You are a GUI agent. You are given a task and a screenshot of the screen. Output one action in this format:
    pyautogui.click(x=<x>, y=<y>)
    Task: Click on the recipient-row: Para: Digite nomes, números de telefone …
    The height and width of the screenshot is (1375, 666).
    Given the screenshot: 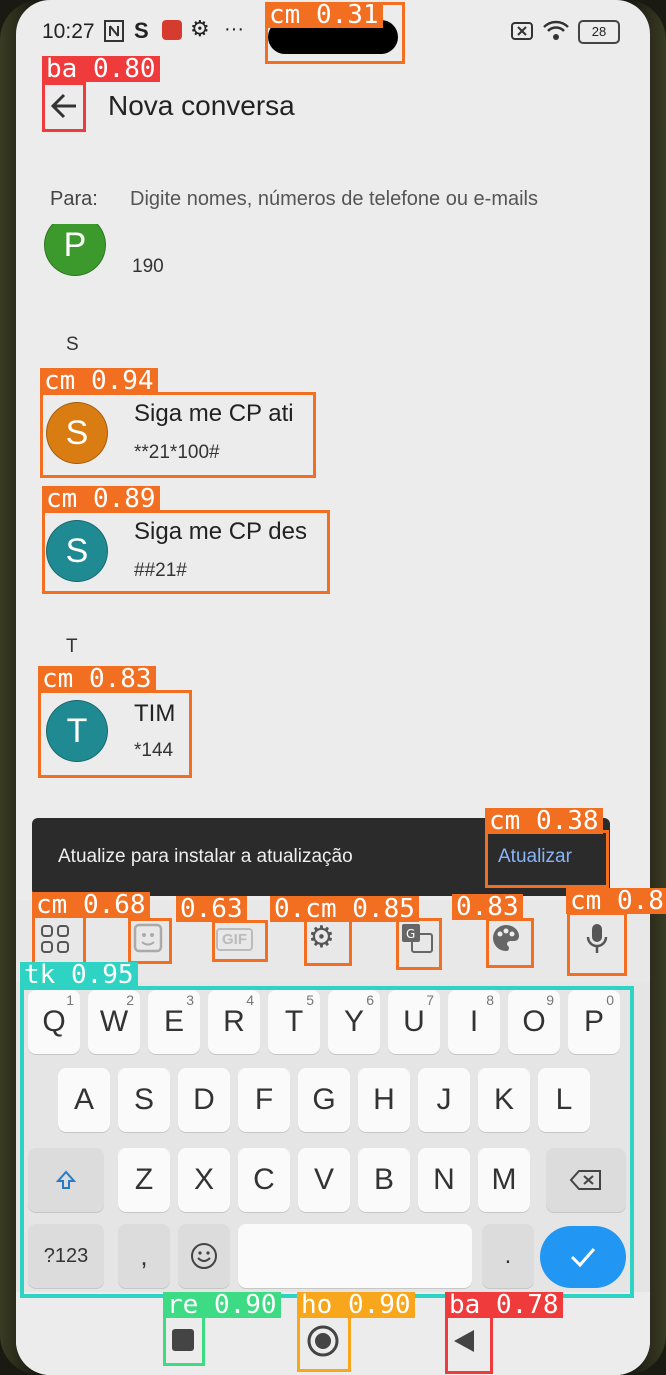 What is the action you would take?
    pyautogui.click(x=333, y=200)
    